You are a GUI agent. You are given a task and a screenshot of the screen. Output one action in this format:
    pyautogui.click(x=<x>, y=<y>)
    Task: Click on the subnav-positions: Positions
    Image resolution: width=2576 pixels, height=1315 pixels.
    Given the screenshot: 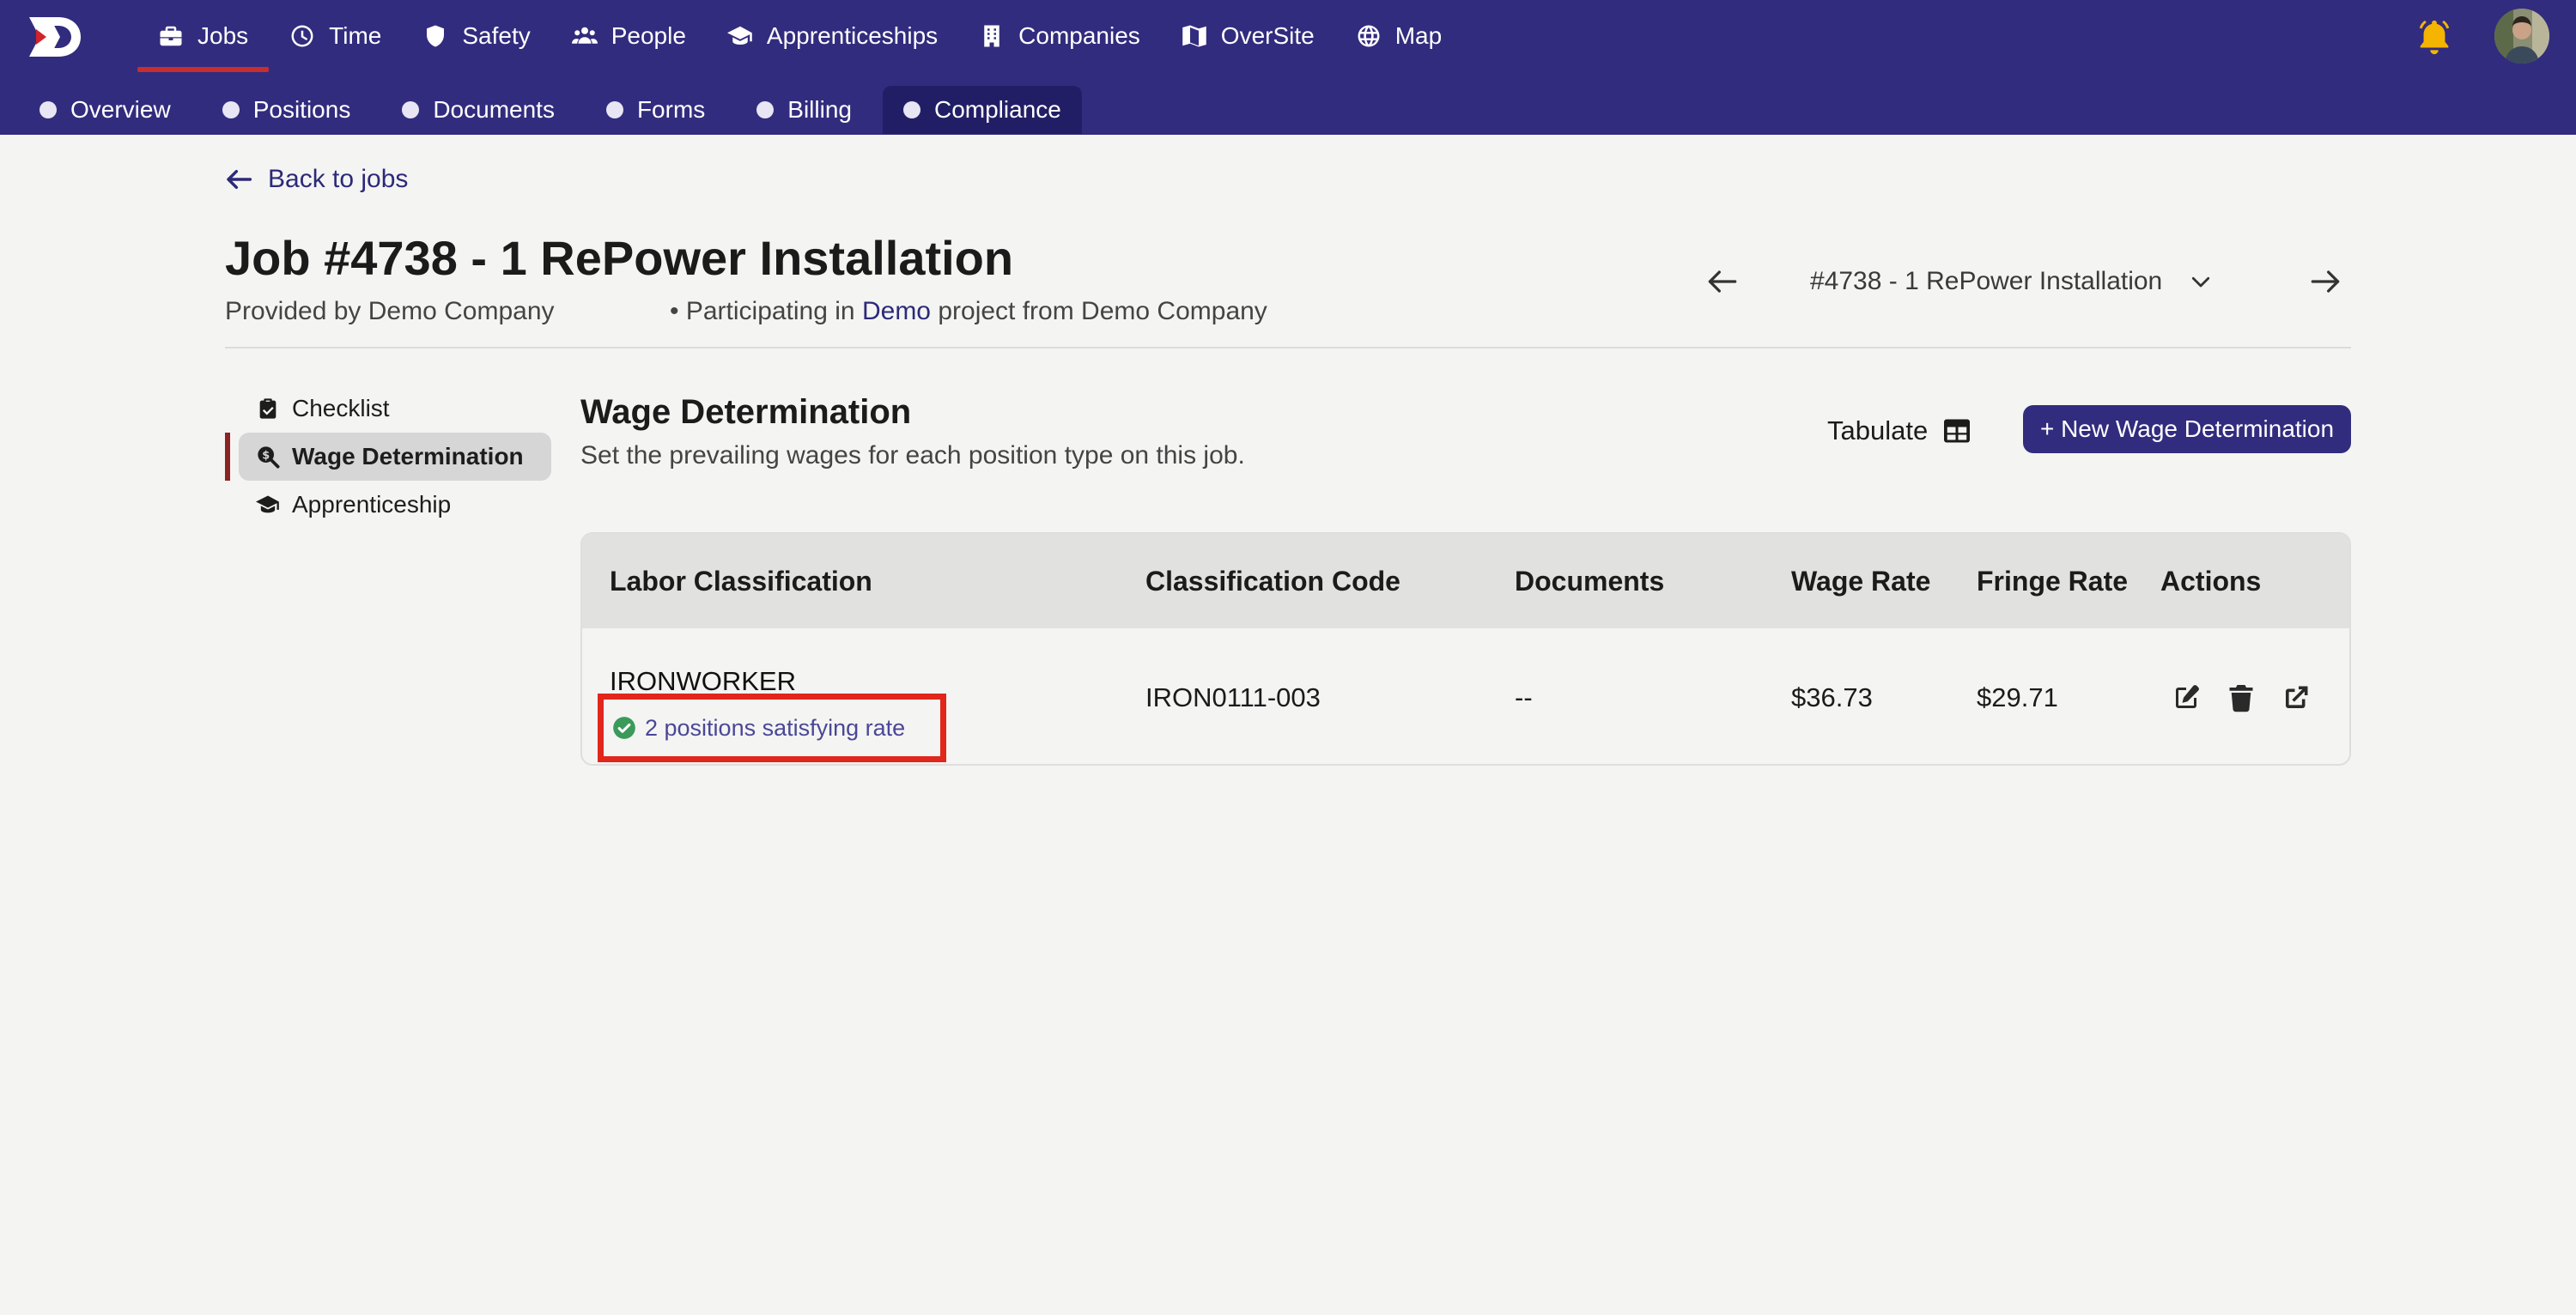 What is the action you would take?
    pyautogui.click(x=287, y=110)
    